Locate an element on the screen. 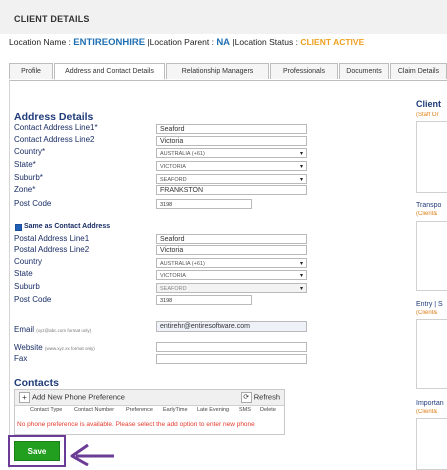 This screenshot has height=470, width=447. location-parent-value: NA is located at coordinates (223, 42).